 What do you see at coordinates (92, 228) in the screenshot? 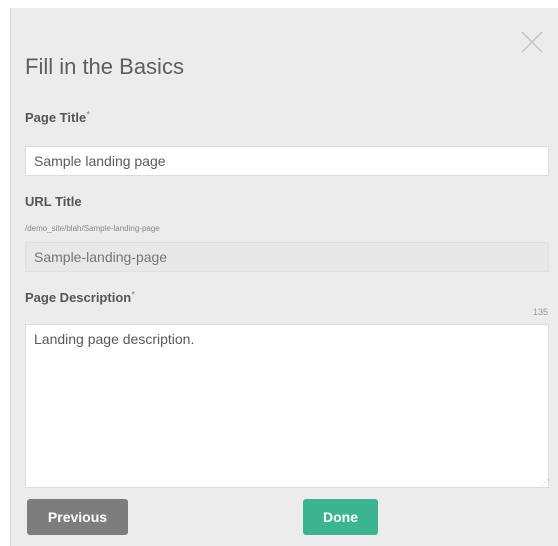
I see `url-path: /demo_site/blah/Sample-landing-page` at bounding box center [92, 228].